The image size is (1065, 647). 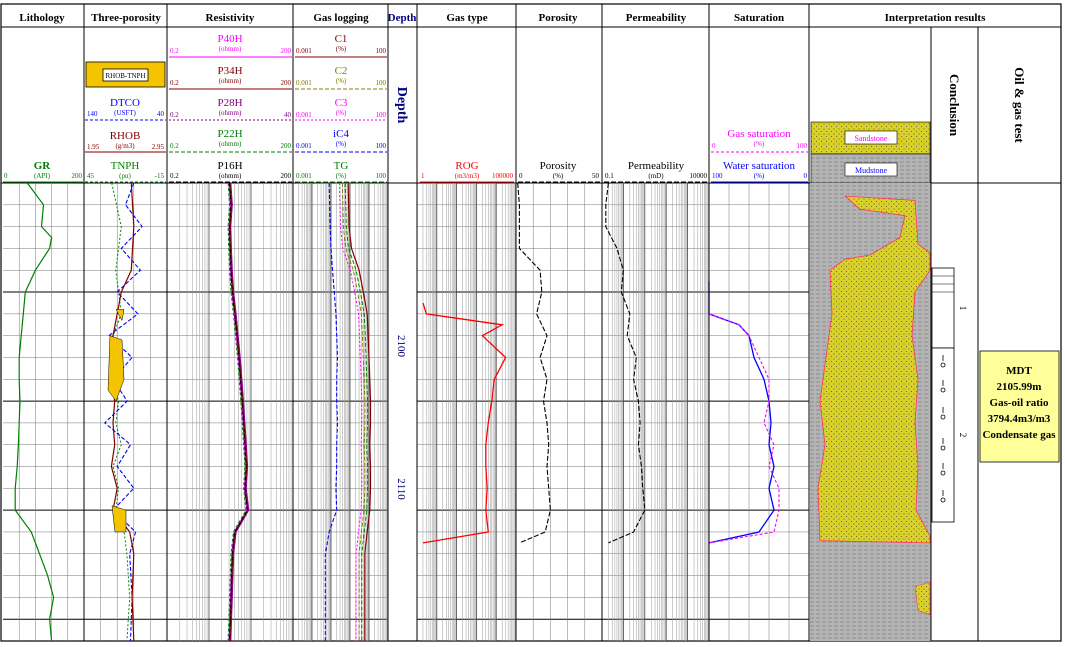 I want to click on rhob-max: 2.95, so click(x=158, y=147).